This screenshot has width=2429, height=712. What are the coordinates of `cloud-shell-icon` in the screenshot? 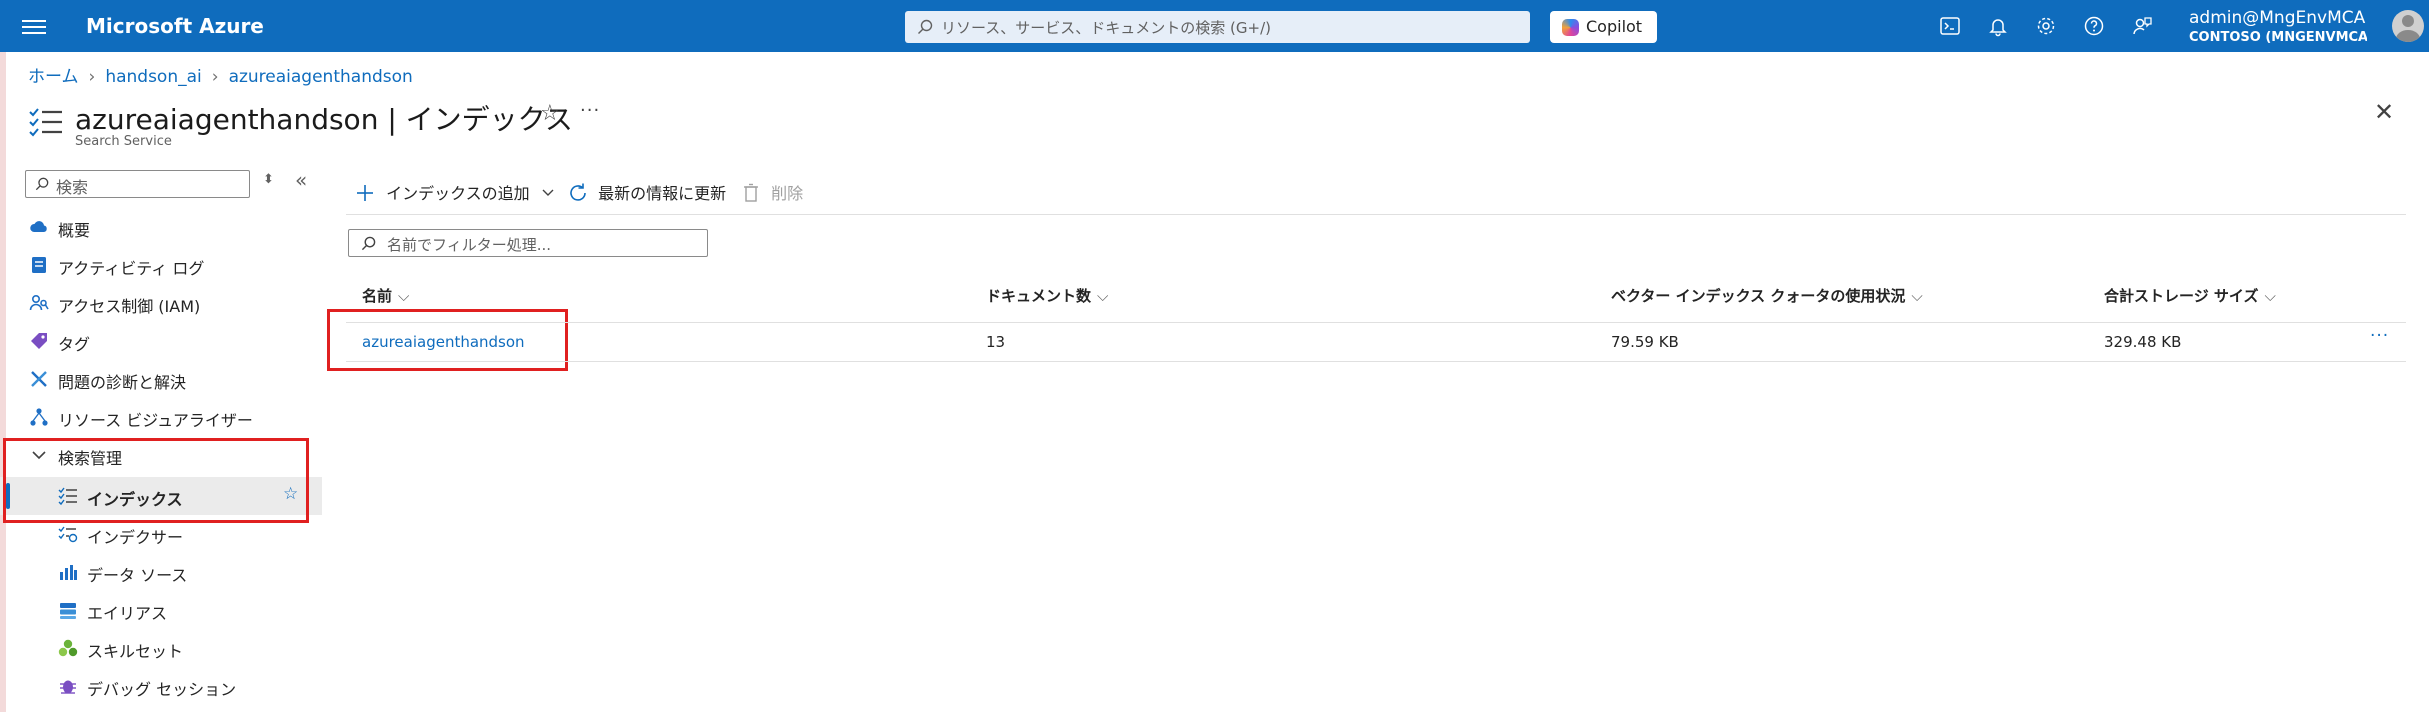 It's located at (1950, 26).